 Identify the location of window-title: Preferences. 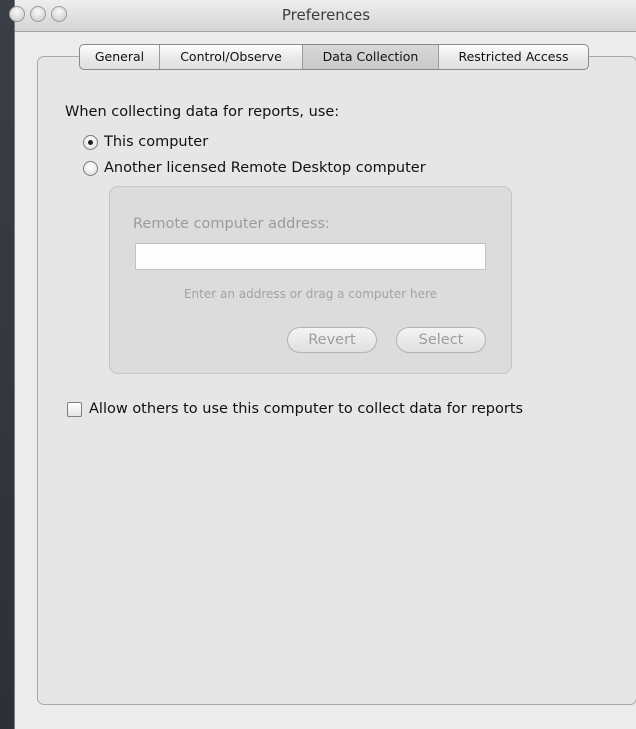
(326, 15).